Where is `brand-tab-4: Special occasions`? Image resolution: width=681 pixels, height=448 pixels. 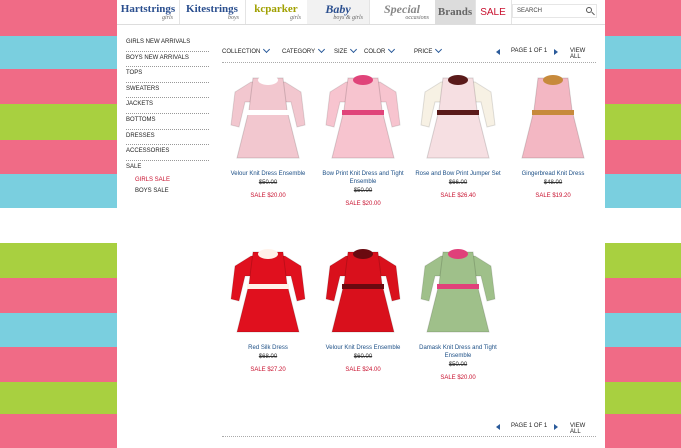 brand-tab-4: Special occasions is located at coordinates (402, 12).